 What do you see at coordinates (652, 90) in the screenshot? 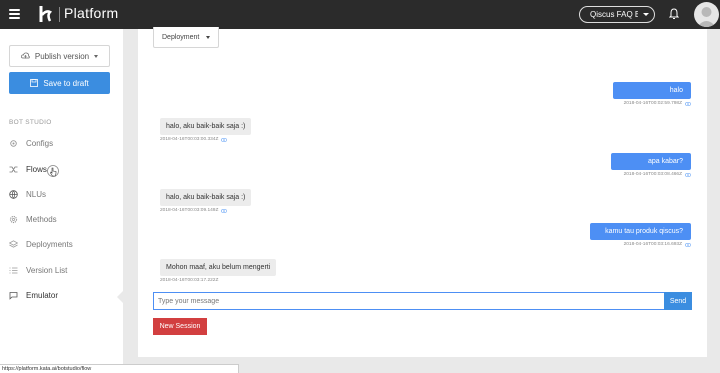
I see `message-bubble: halo` at bounding box center [652, 90].